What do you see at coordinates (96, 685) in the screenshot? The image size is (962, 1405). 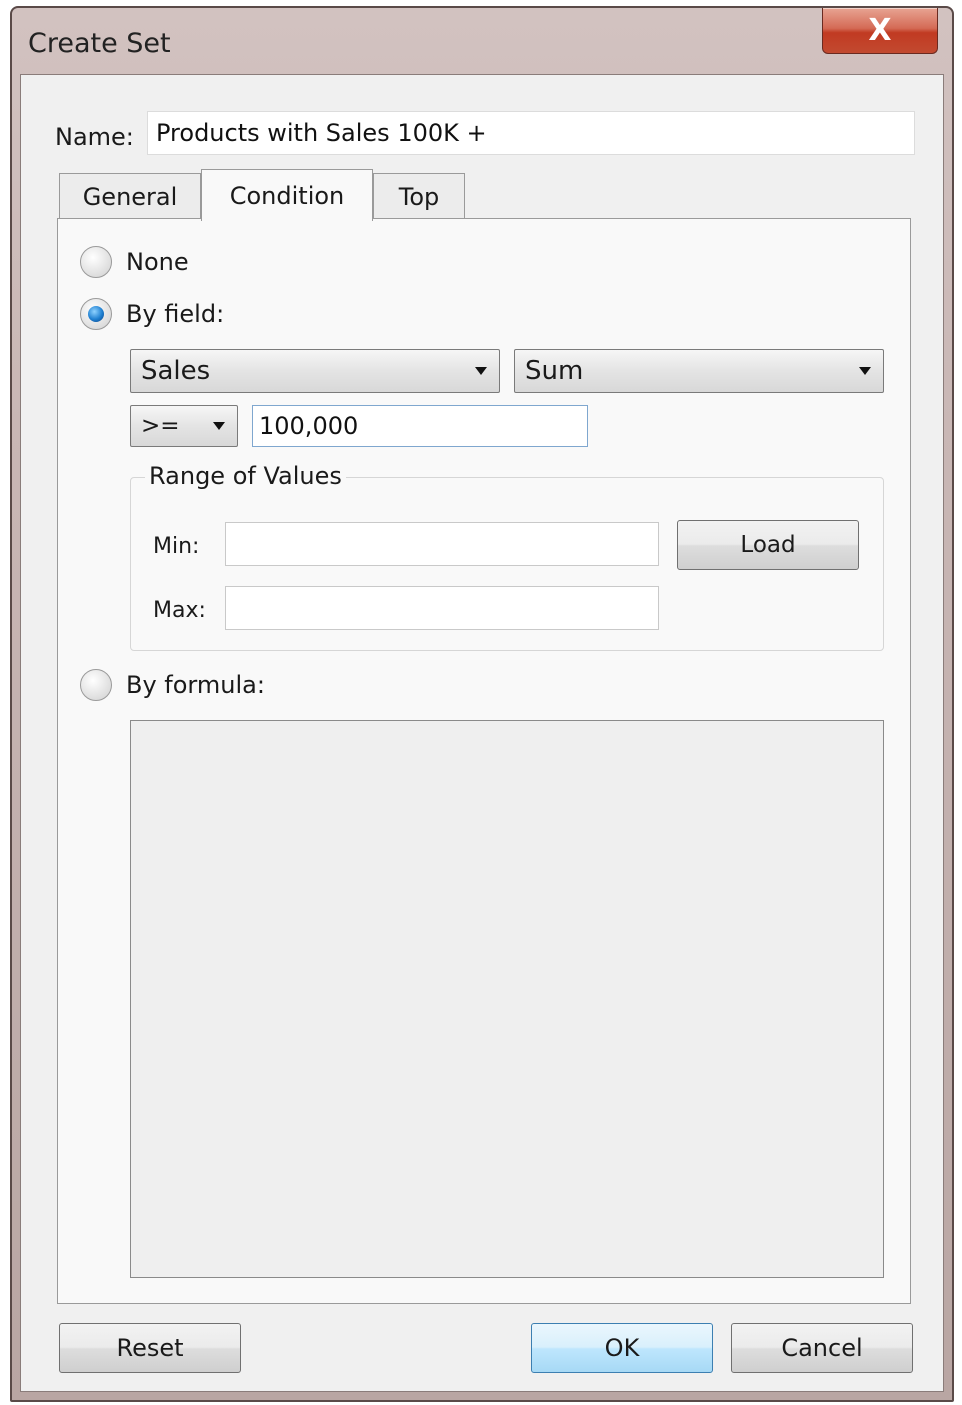 I see `radio-by-formula-button` at bounding box center [96, 685].